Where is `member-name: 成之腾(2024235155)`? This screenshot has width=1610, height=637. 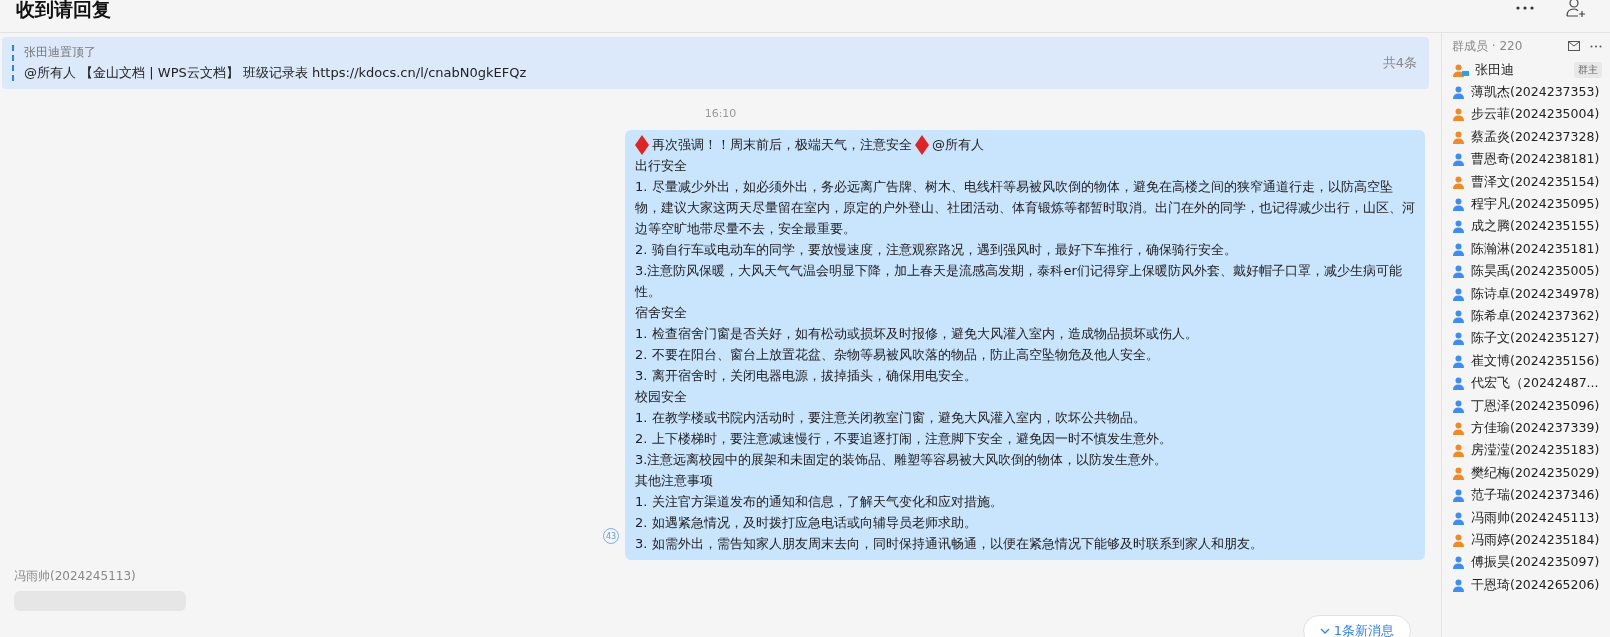 member-name: 成之腾(2024235155) is located at coordinates (1535, 227).